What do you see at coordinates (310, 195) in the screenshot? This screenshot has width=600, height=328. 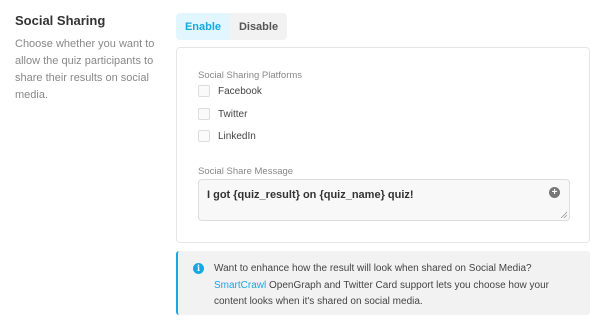 I see `share-message-value: I got {quiz_result} on {quiz_name} quiz!` at bounding box center [310, 195].